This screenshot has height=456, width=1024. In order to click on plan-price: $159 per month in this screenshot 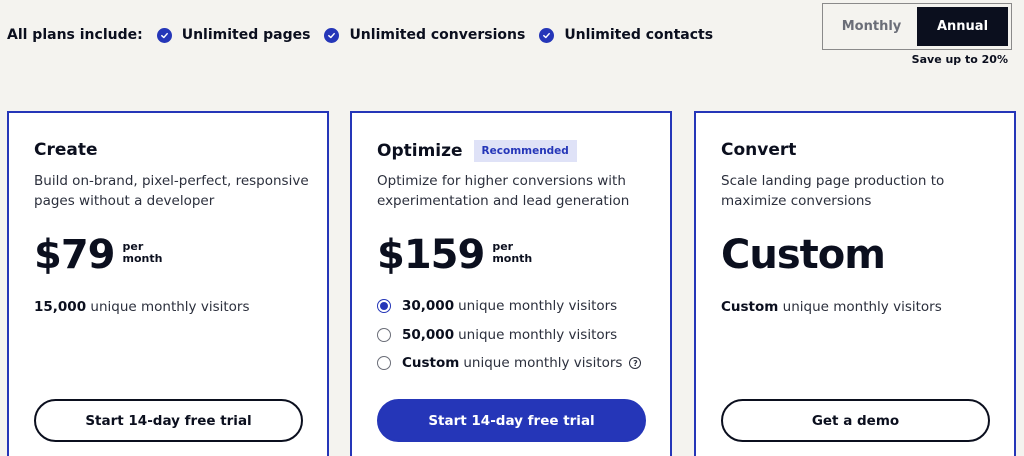, I will do `click(454, 255)`.